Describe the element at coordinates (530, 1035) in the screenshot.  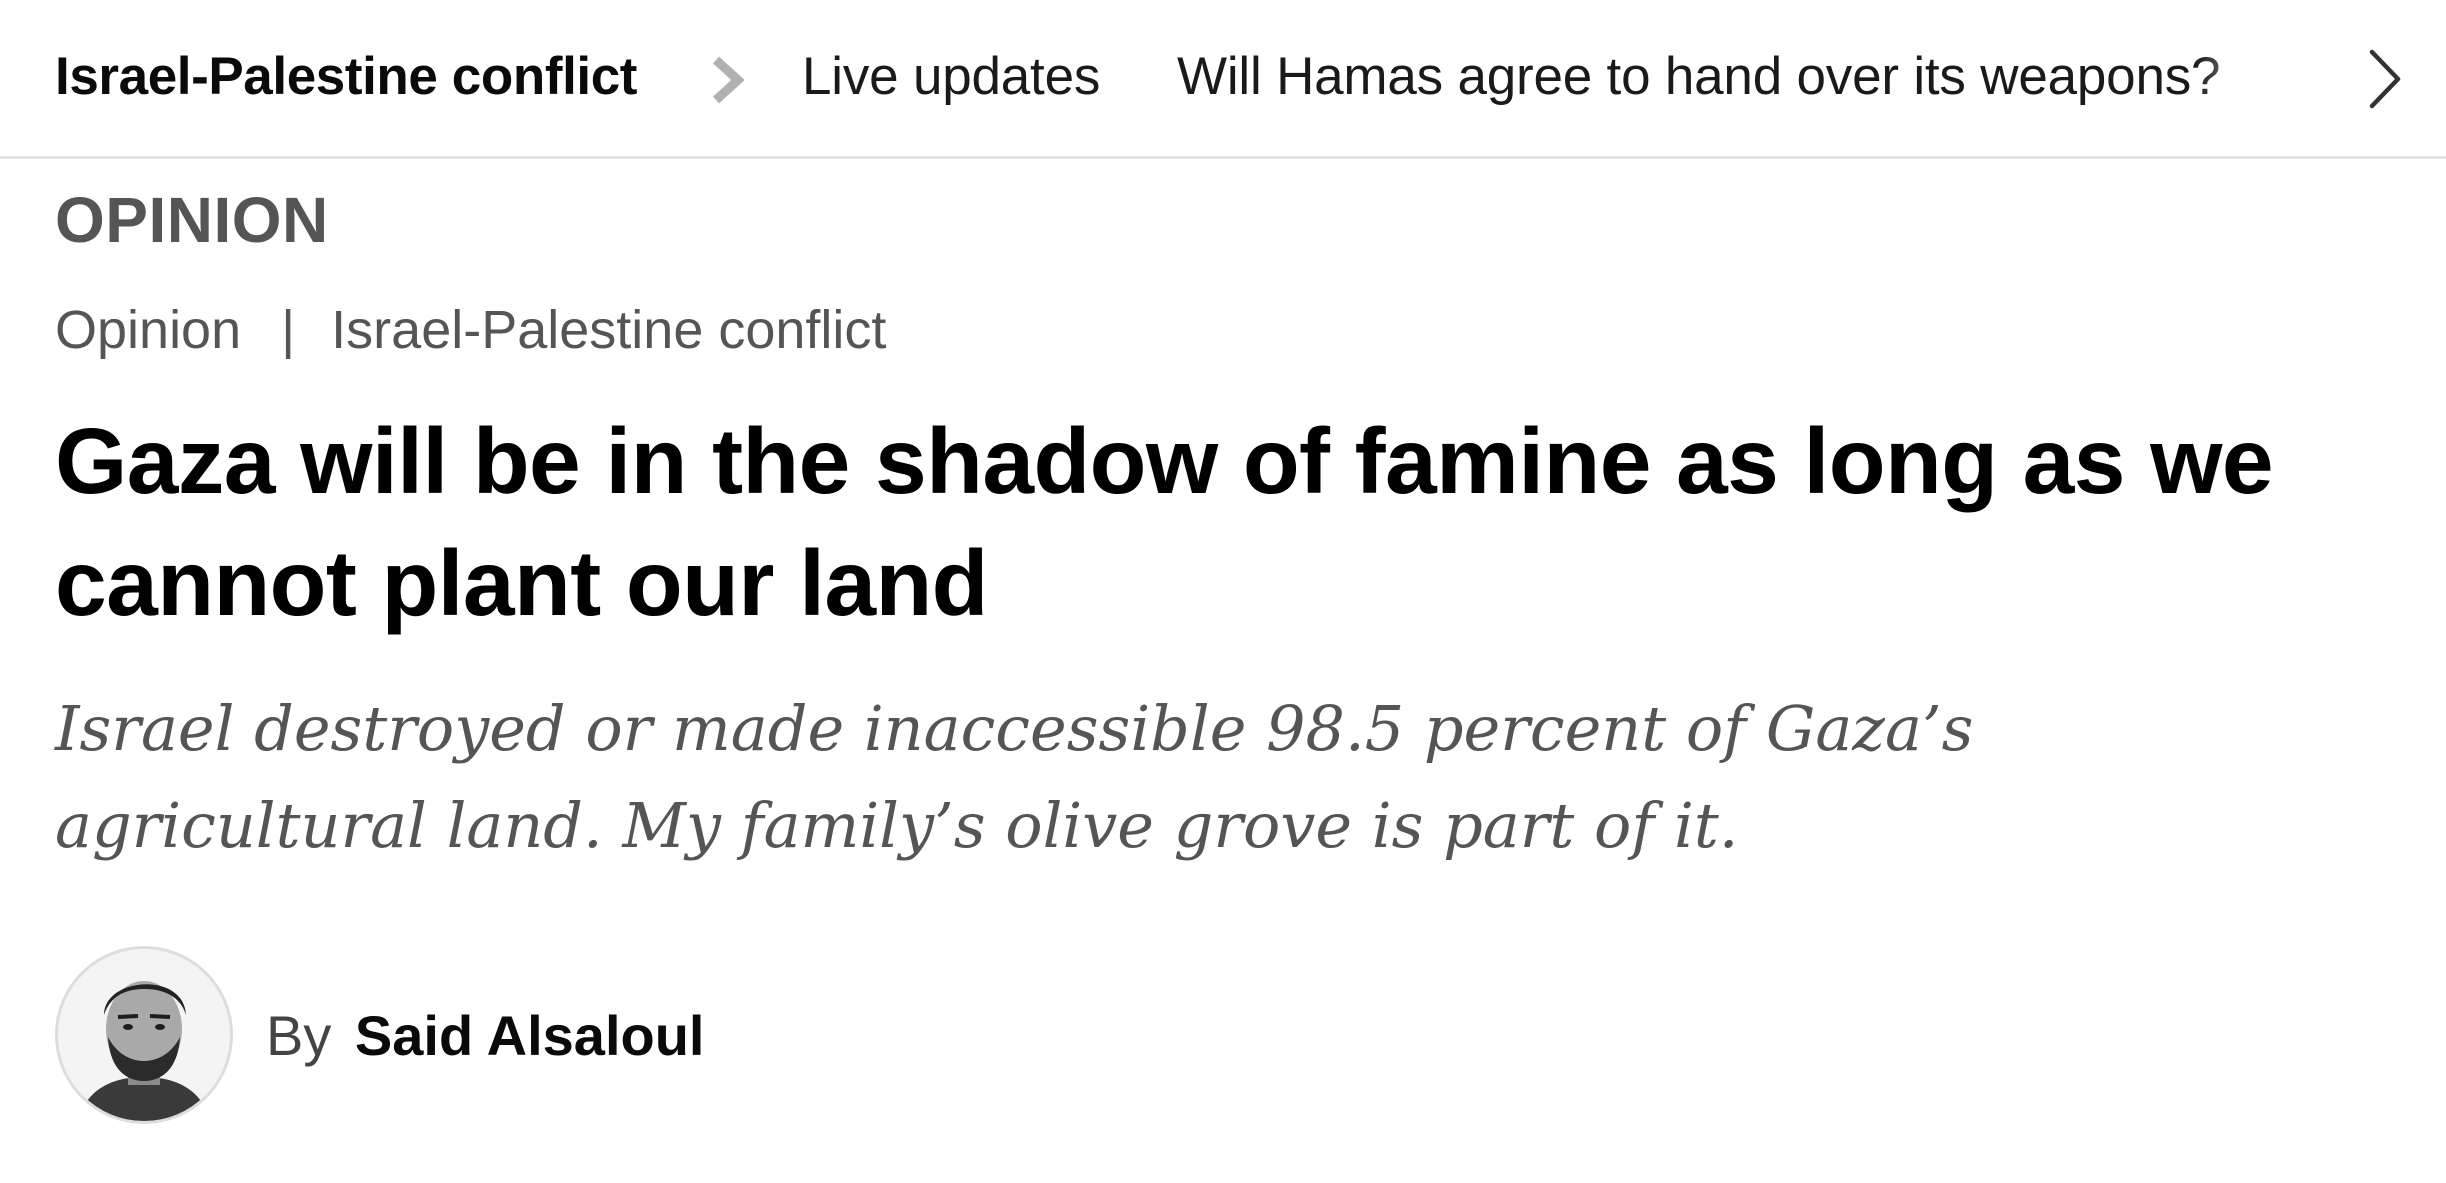
I see `author-name-link: Said Alsaloul` at that location.